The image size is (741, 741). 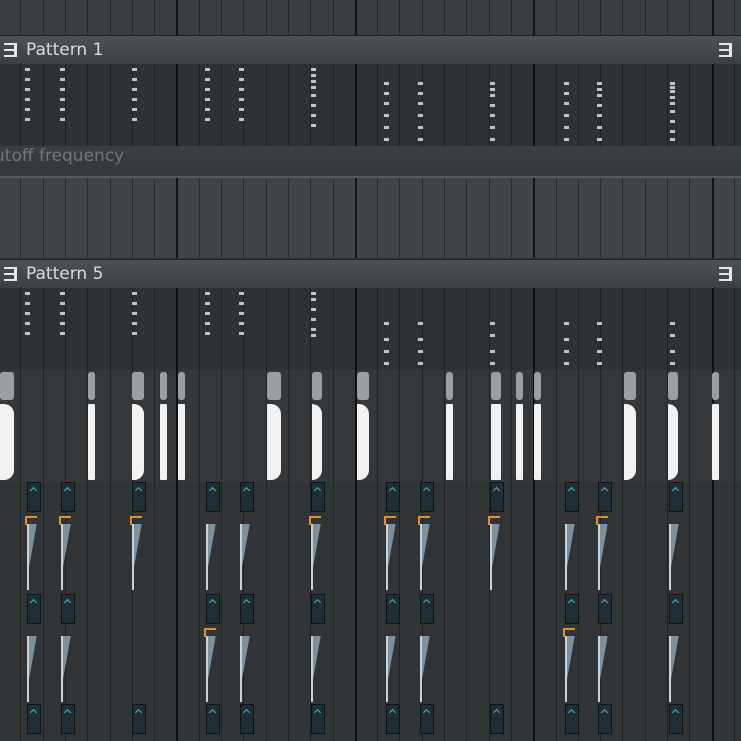 I want to click on top-track-lane, so click(x=370, y=18).